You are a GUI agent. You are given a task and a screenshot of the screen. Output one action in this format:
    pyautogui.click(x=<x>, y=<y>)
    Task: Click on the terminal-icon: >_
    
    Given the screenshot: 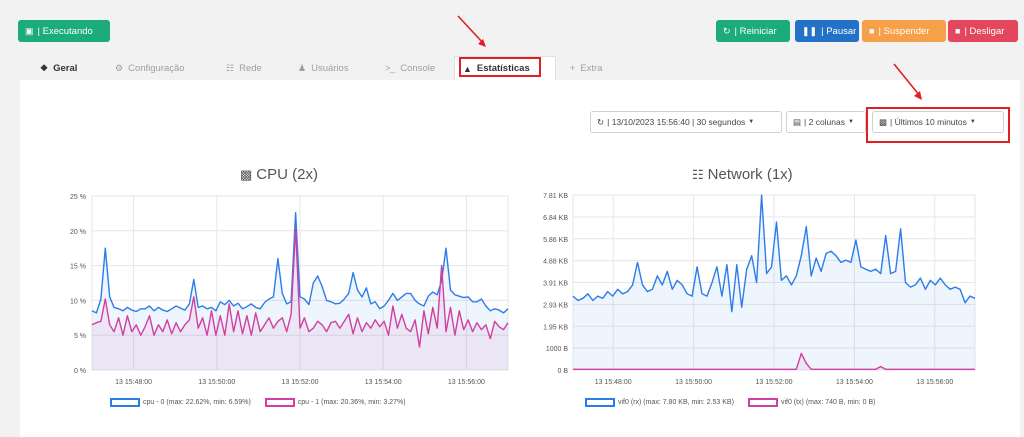 What is the action you would take?
    pyautogui.click(x=390, y=68)
    